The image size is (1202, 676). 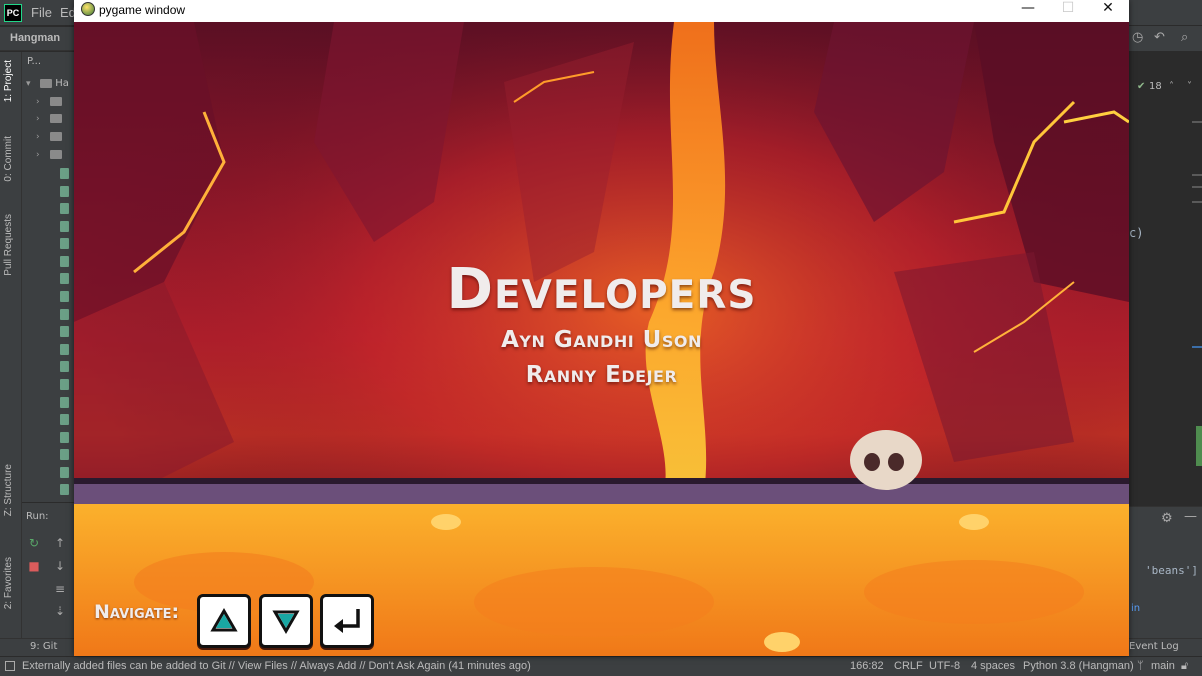 What do you see at coordinates (1189, 86) in the screenshot?
I see `chevron-down-icon: ˅` at bounding box center [1189, 86].